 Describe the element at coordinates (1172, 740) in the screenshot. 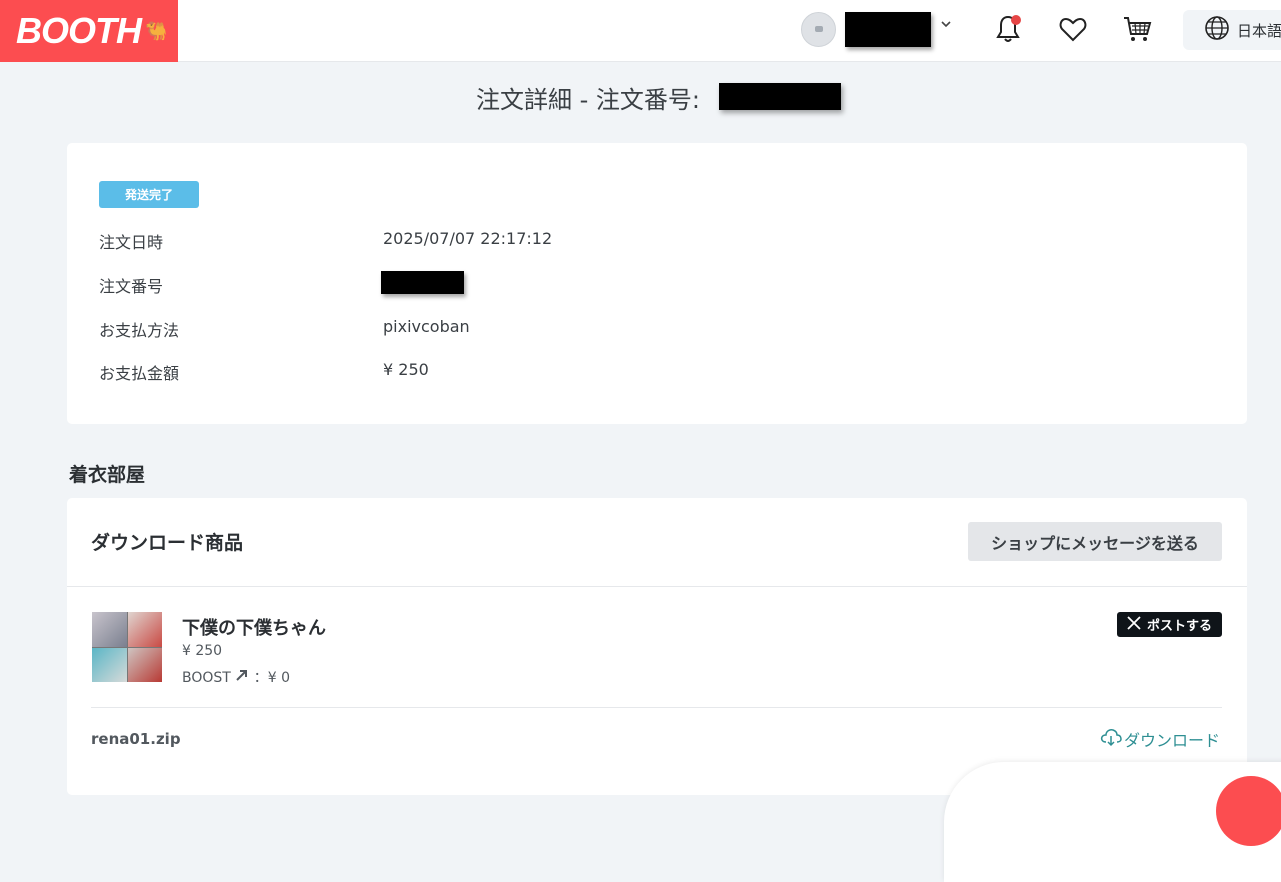

I see `download-label: ダウンロード` at that location.